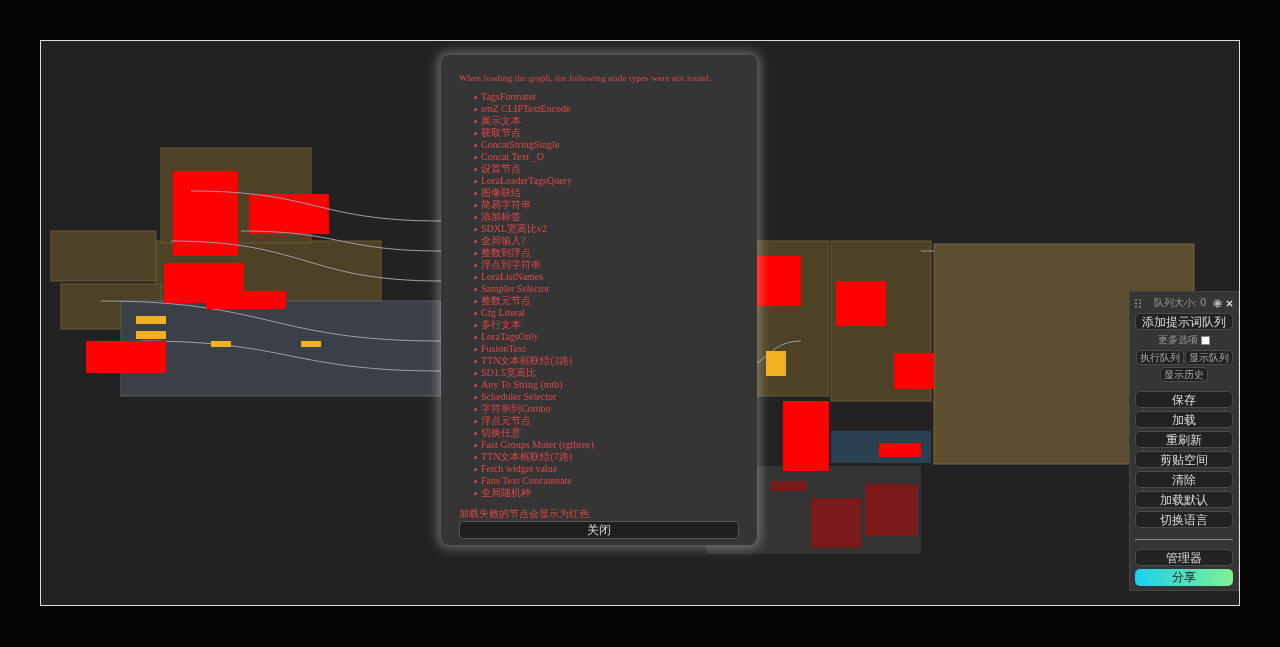  Describe the element at coordinates (1184, 499) in the screenshot. I see `menu-button: 加载默认` at that location.